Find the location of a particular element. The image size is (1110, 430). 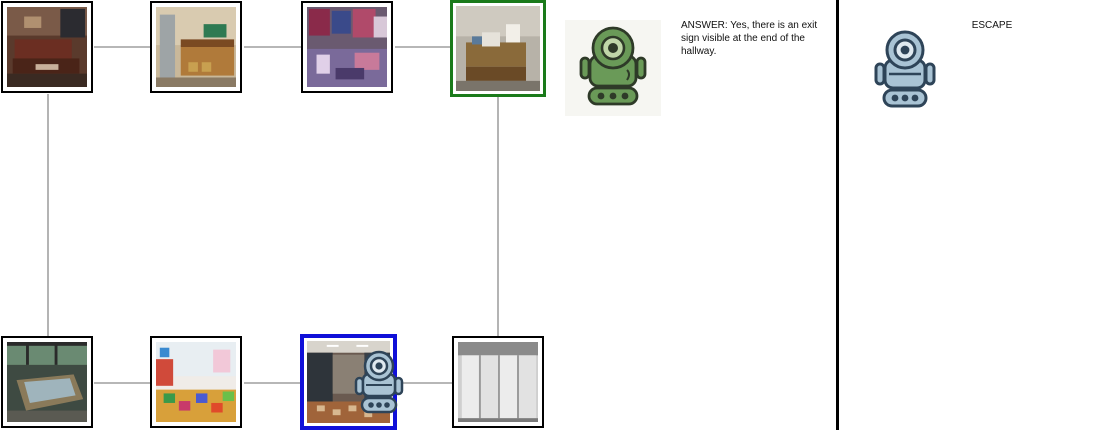

room-node-office-desk-goal is located at coordinates (498, 48).